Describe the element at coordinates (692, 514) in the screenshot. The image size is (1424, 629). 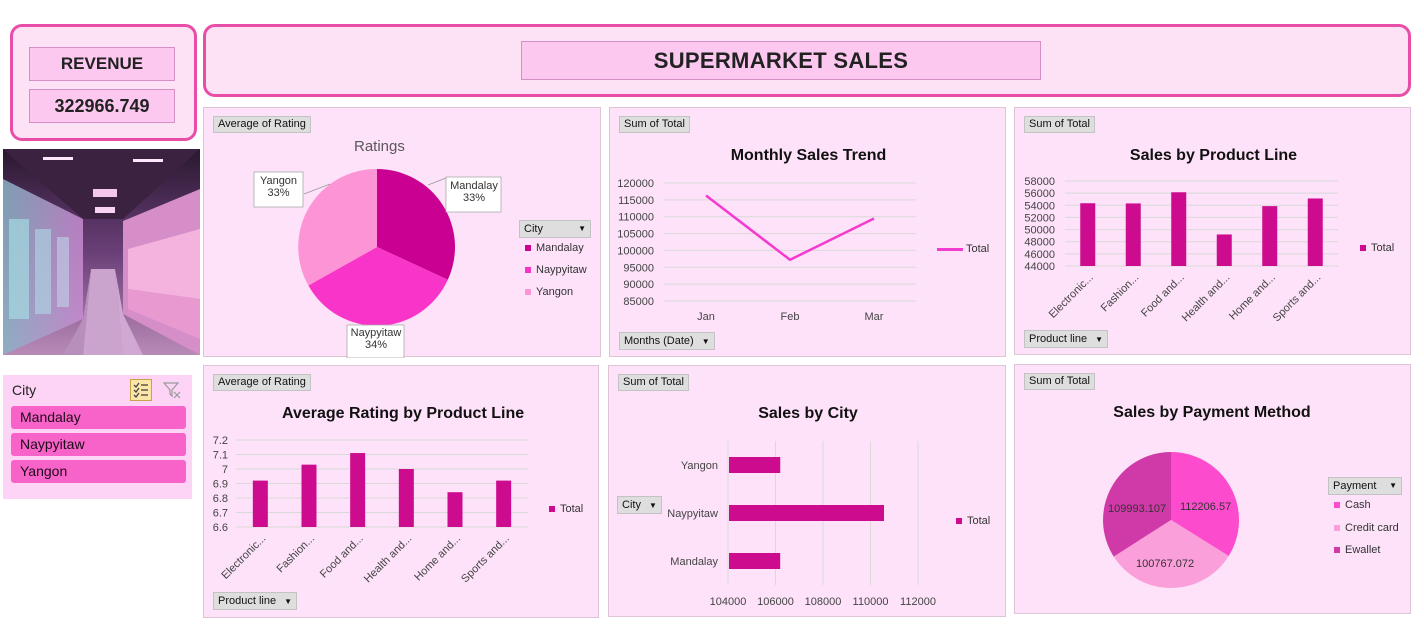
I see `y-tick-label: Naypyitaw` at that location.